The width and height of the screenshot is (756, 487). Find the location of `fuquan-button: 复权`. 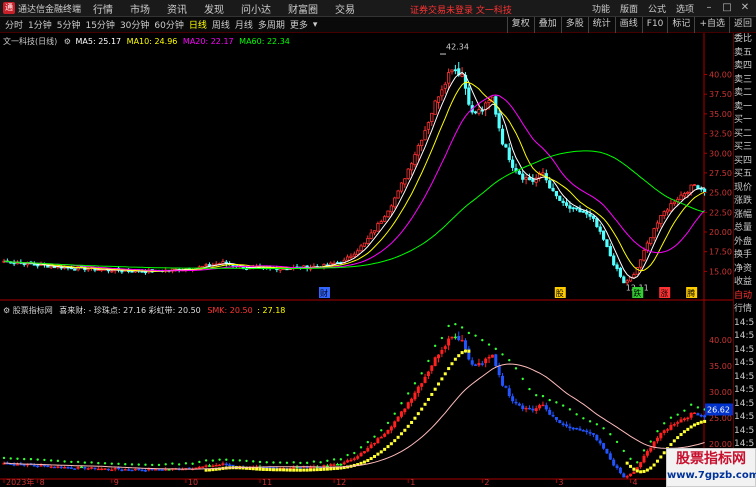

fuquan-button: 复权 is located at coordinates (520, 25).